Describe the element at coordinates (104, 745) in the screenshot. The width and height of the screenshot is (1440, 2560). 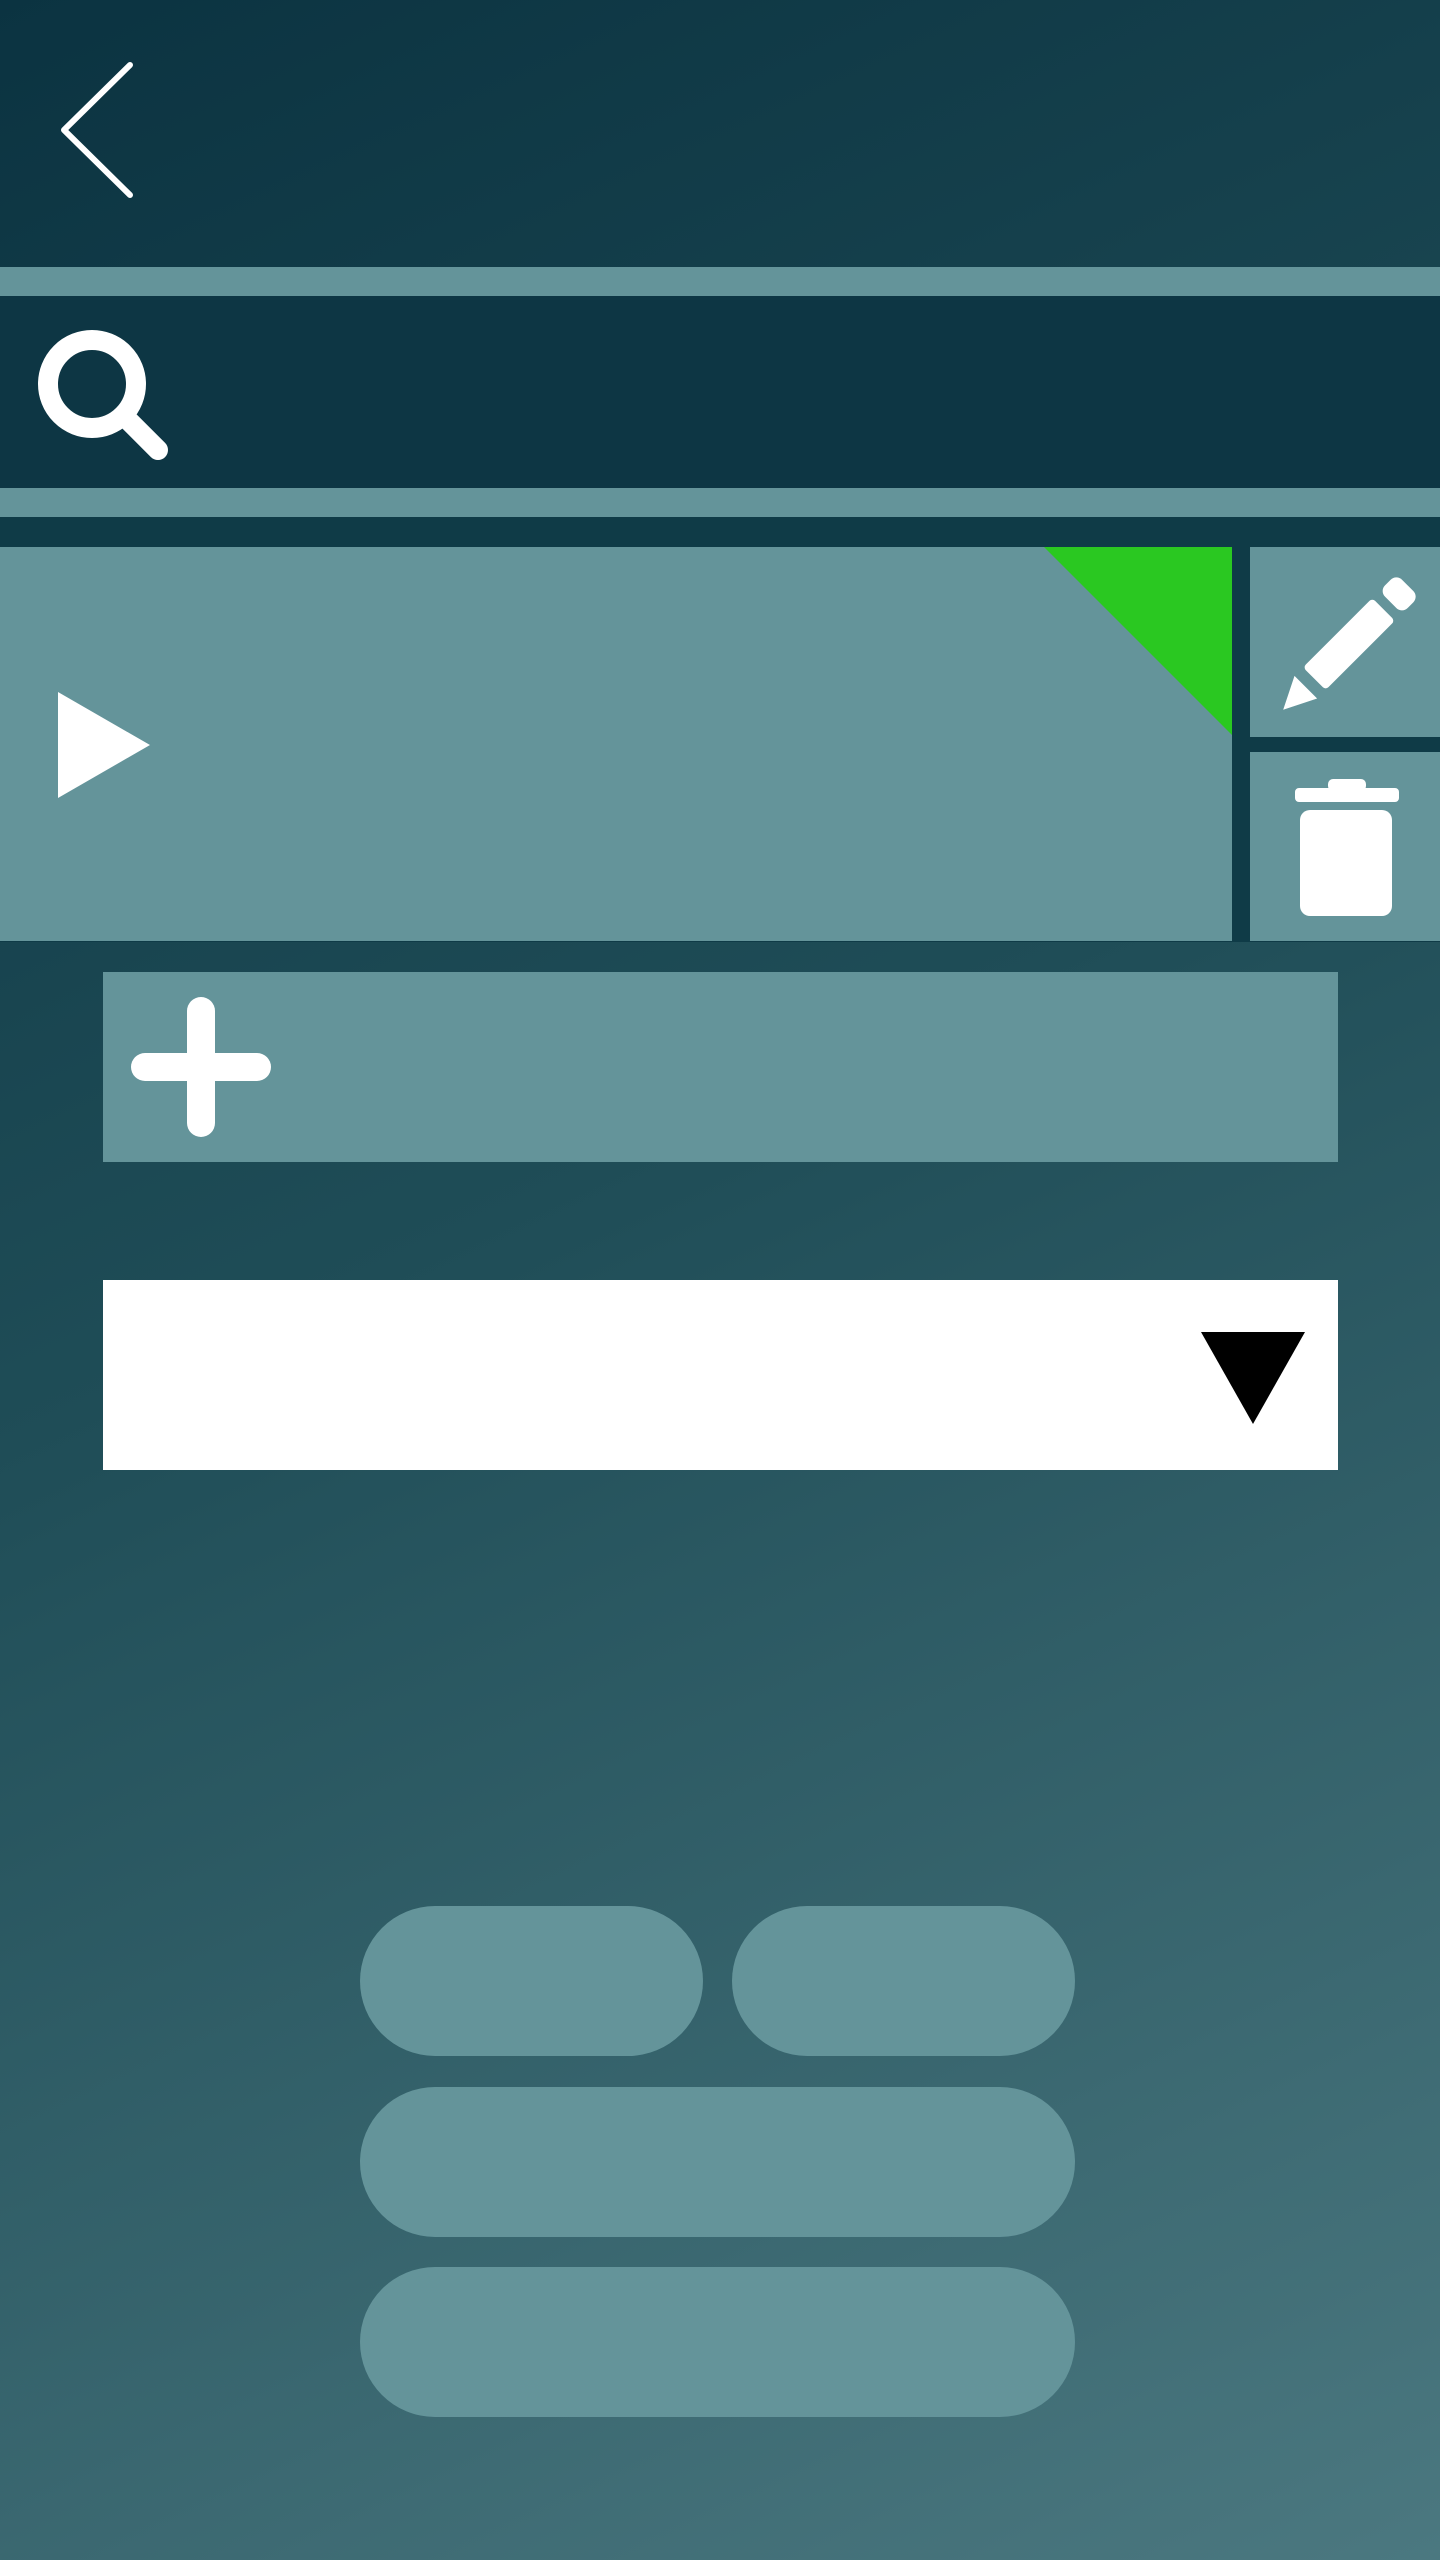
I see `play-icon` at that location.